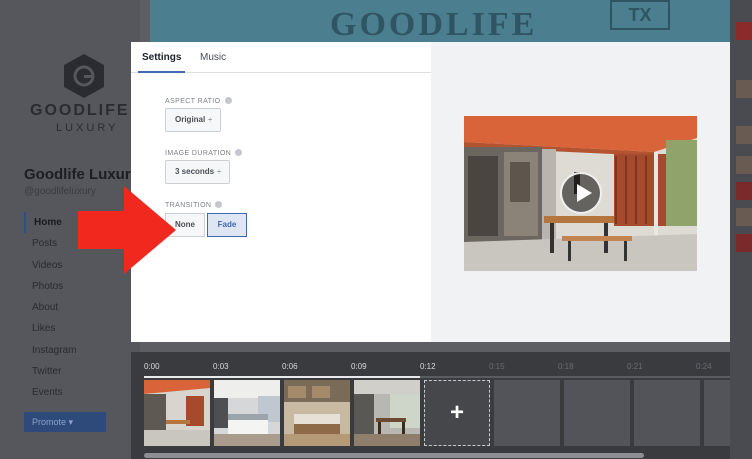 Image resolution: width=752 pixels, height=459 pixels. I want to click on timeline-clip-bedroom, so click(247, 413).